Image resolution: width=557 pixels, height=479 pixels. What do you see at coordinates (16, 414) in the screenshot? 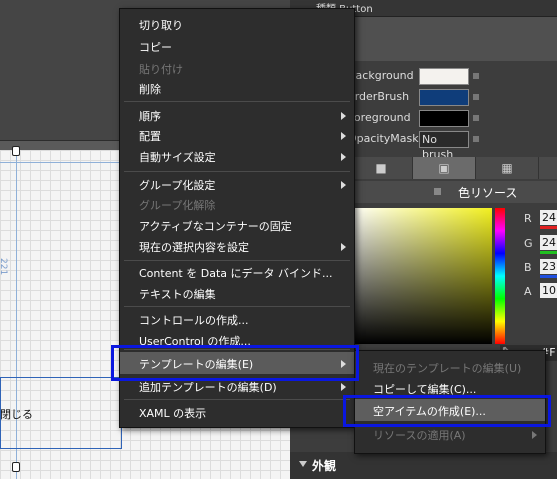
I see `close-button-text: 閉じる` at bounding box center [16, 414].